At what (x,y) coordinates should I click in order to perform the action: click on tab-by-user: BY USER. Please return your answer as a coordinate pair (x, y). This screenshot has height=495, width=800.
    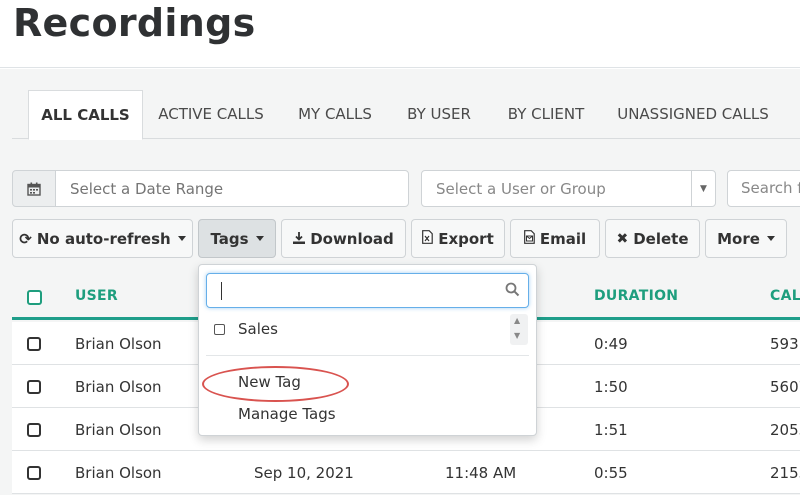
    Looking at the image, I should click on (439, 114).